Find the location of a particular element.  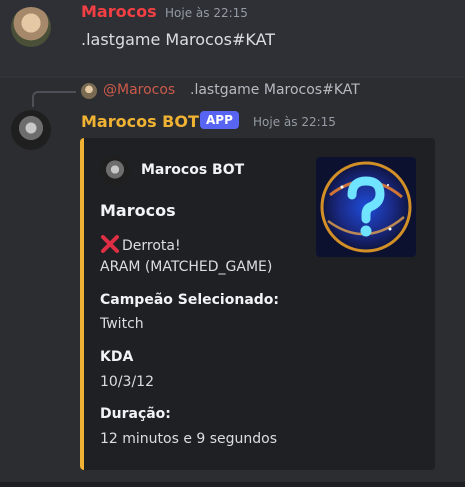

message-content: .lastgame Marocos#KAT is located at coordinates (178, 39).